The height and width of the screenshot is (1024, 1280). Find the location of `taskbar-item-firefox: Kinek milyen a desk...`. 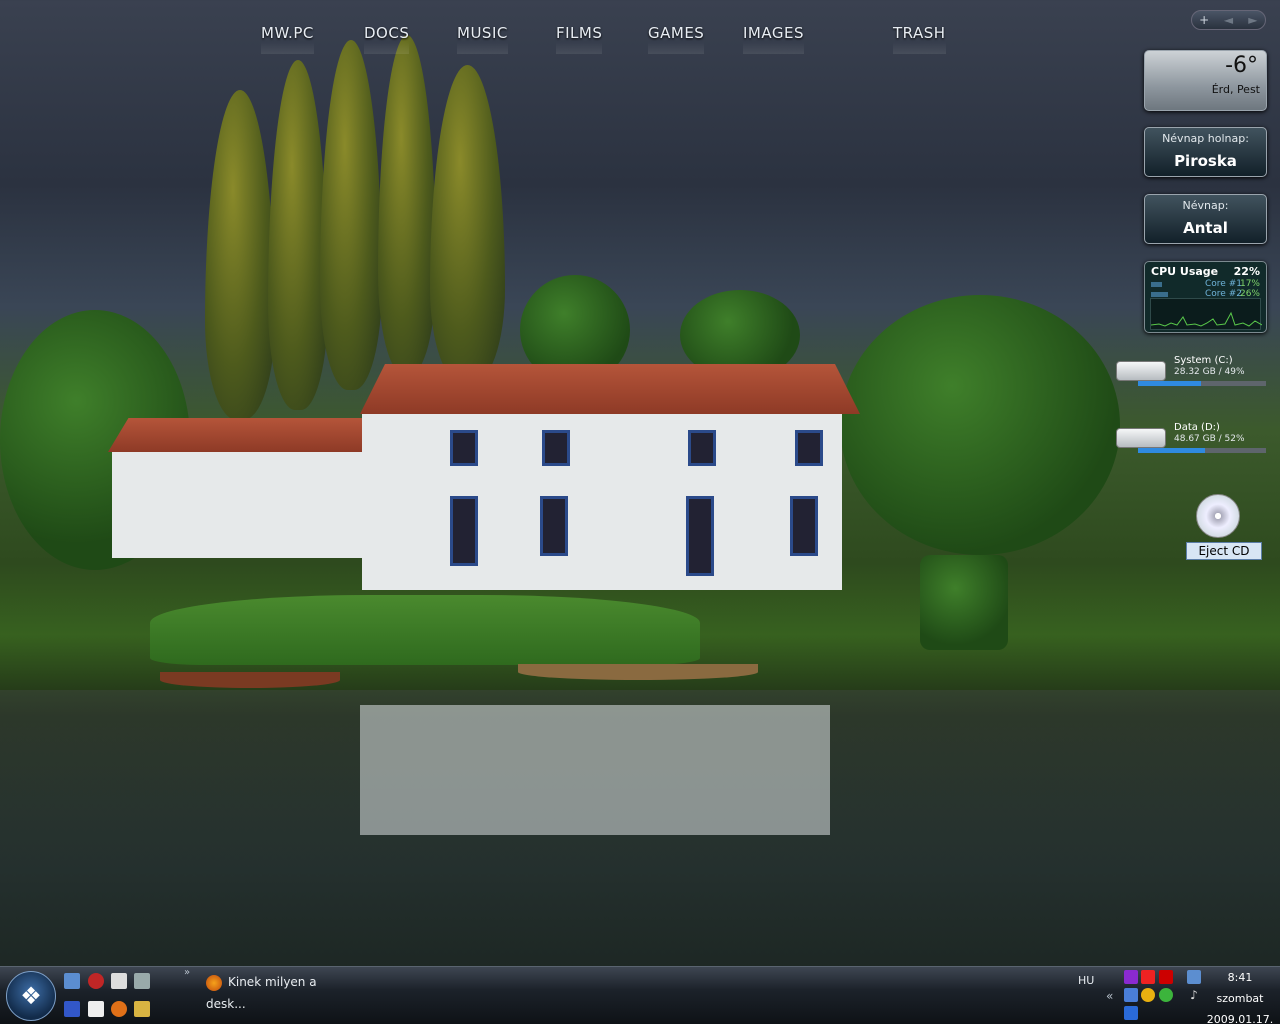

taskbar-item-firefox: Kinek milyen a desk... is located at coordinates (276, 991).